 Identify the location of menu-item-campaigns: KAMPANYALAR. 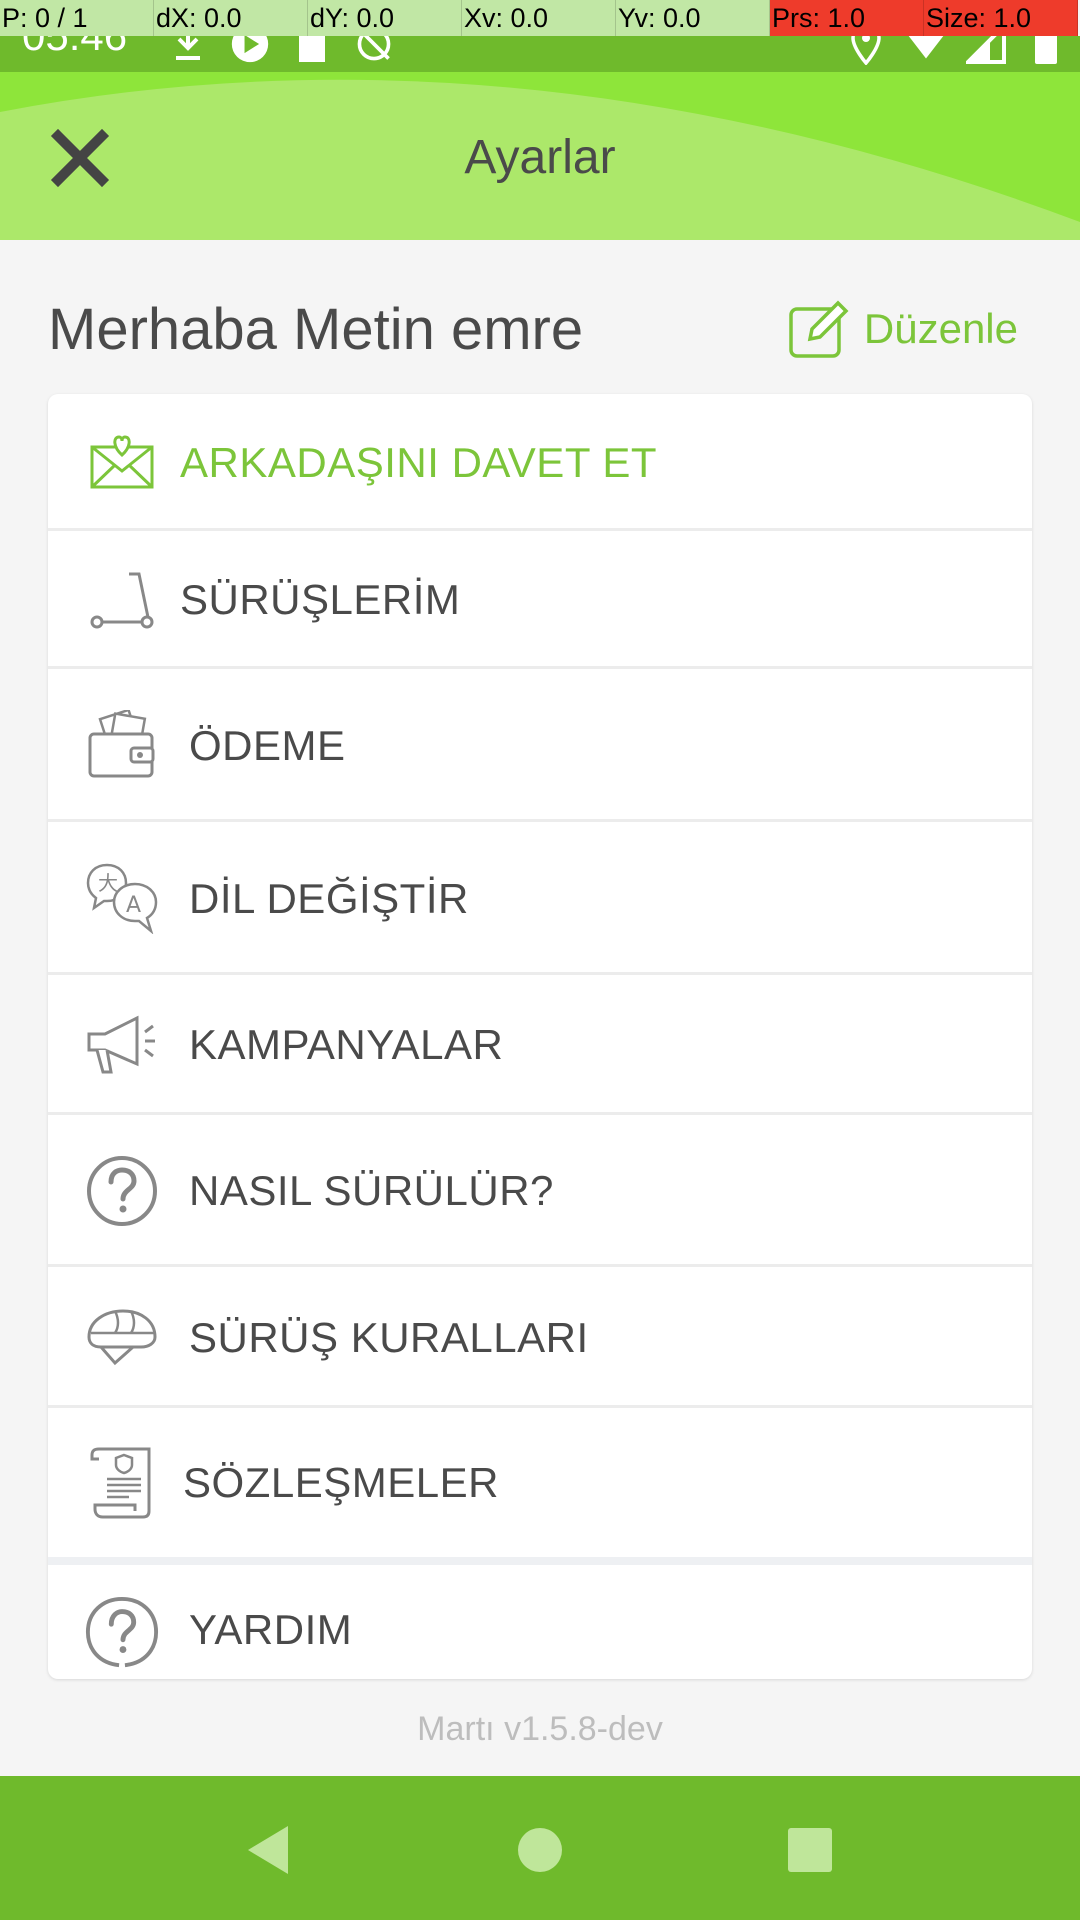
(540, 1045).